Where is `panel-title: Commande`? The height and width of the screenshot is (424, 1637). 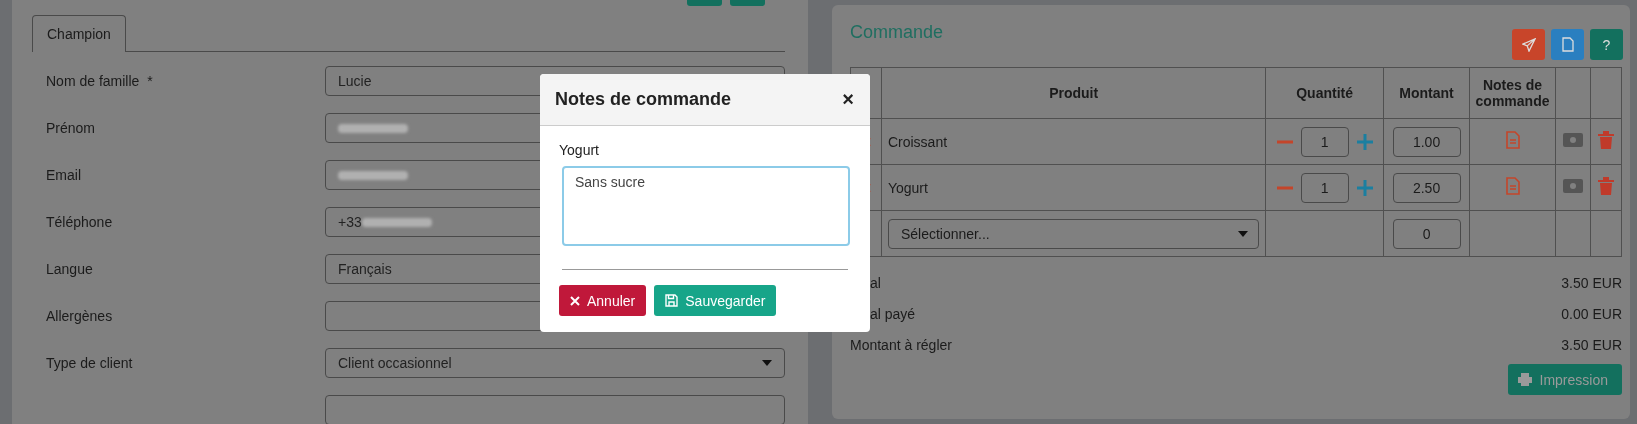
panel-title: Commande is located at coordinates (897, 32).